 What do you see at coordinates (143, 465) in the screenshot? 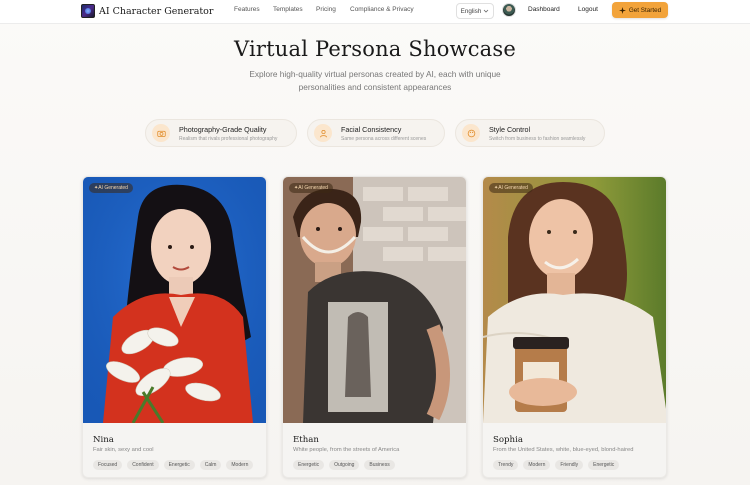
I see `tag: Confident` at bounding box center [143, 465].